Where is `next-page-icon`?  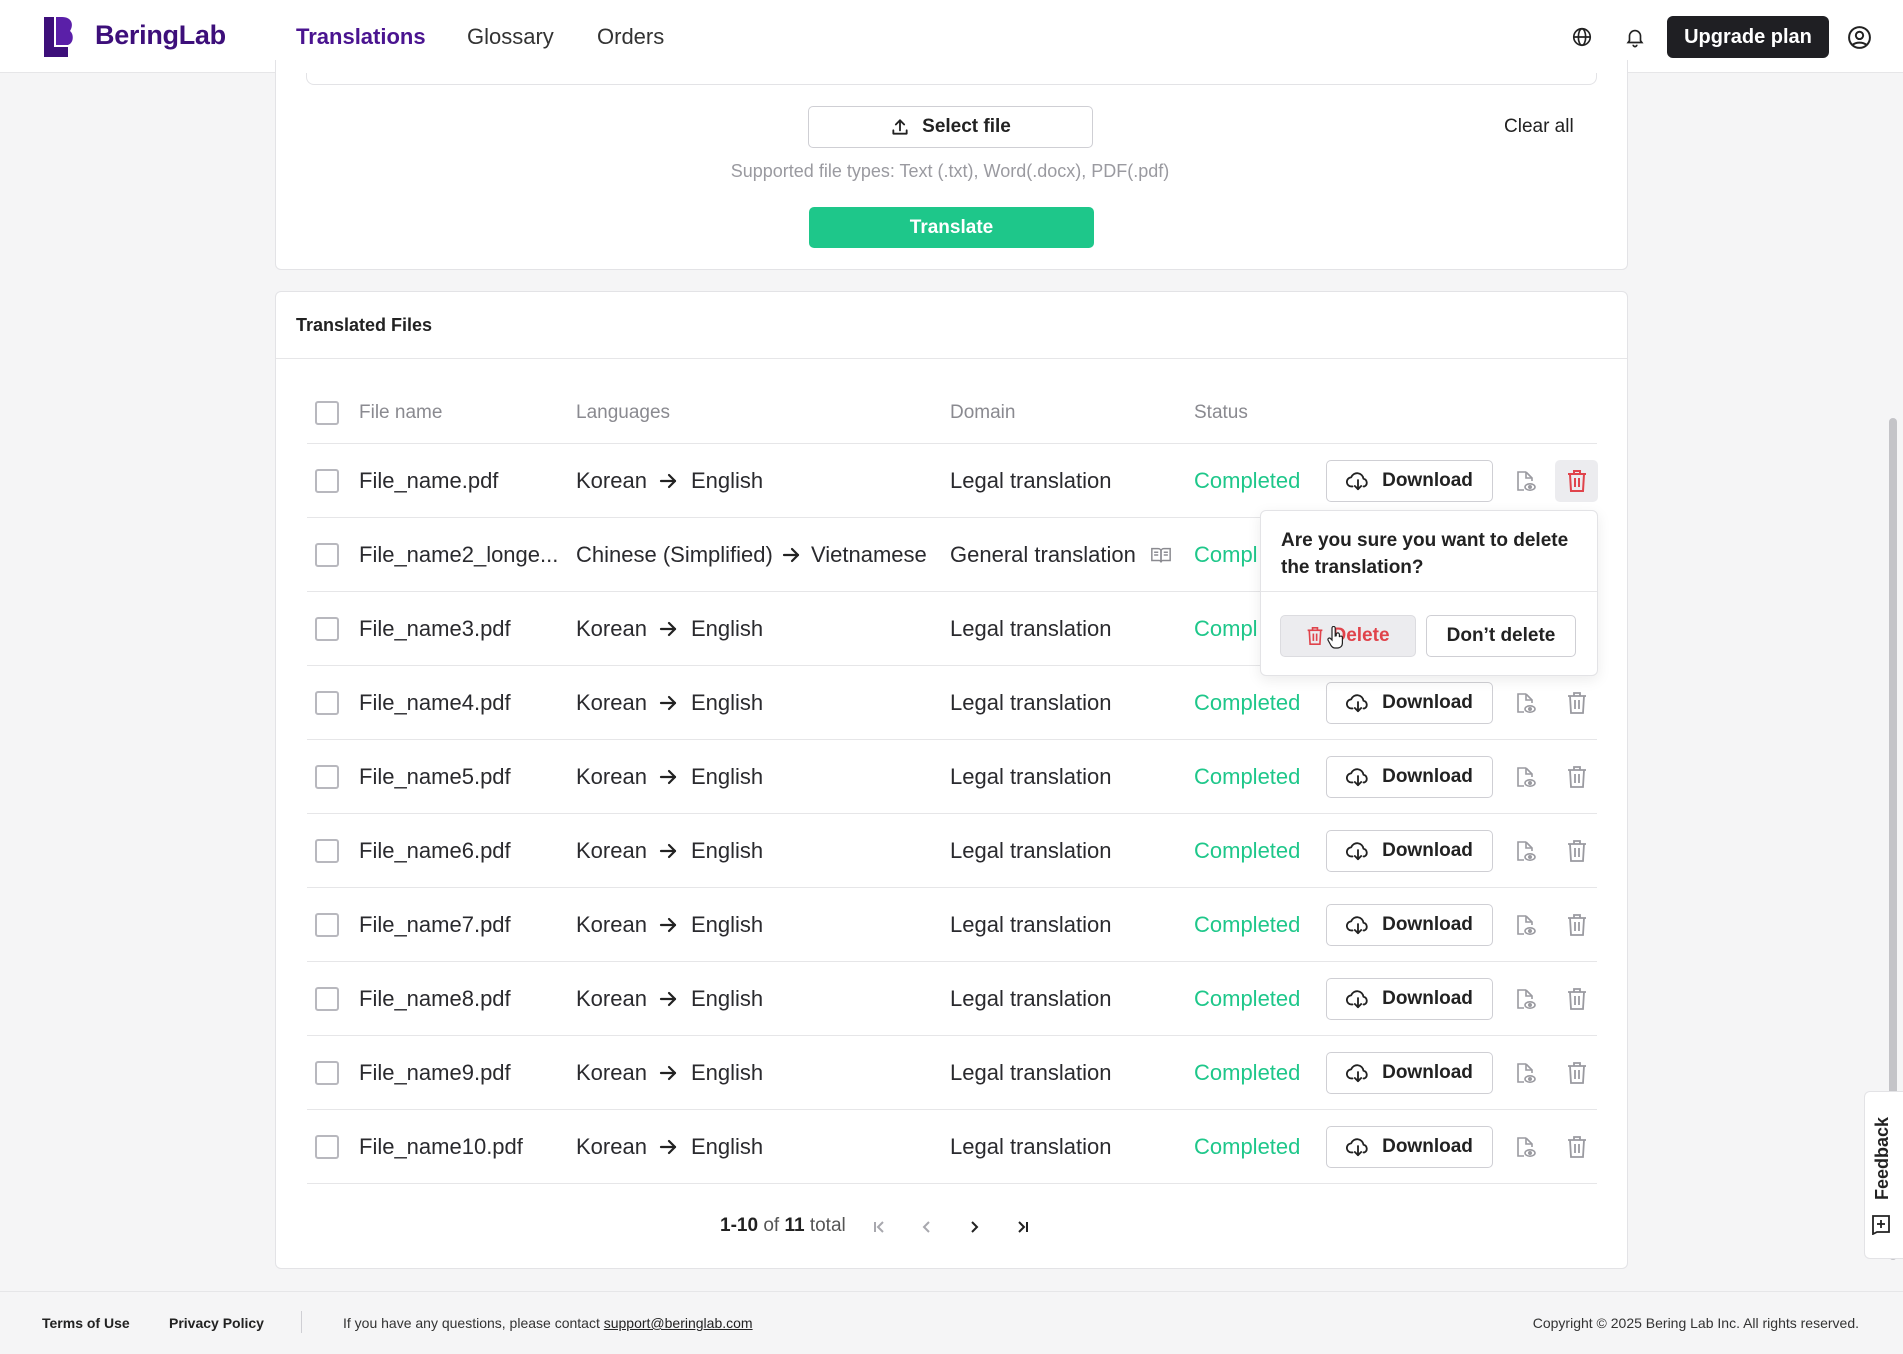
next-page-icon is located at coordinates (974, 1227).